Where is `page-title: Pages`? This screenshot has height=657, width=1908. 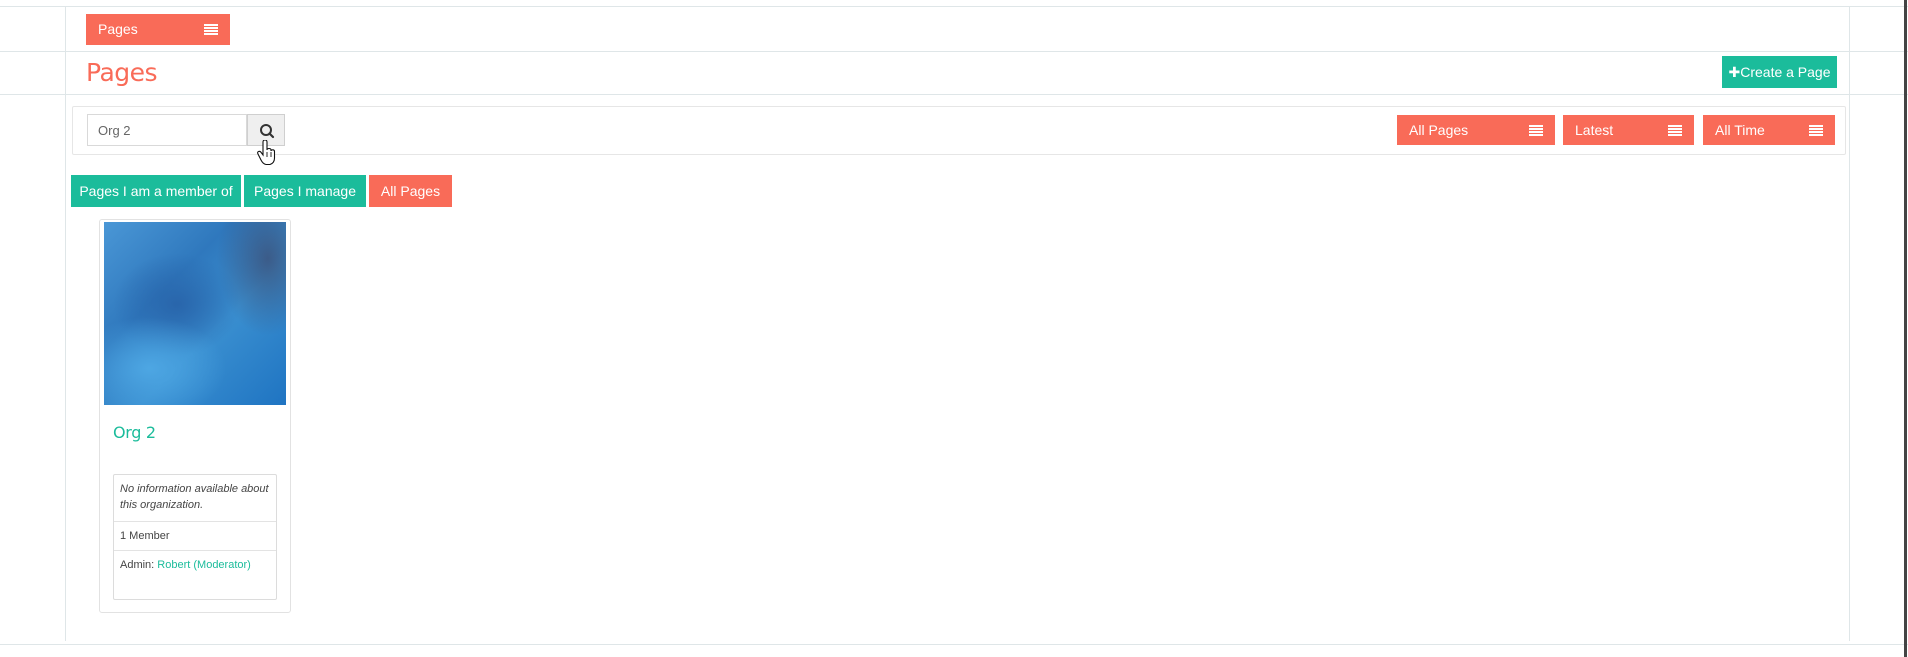
page-title: Pages is located at coordinates (122, 72).